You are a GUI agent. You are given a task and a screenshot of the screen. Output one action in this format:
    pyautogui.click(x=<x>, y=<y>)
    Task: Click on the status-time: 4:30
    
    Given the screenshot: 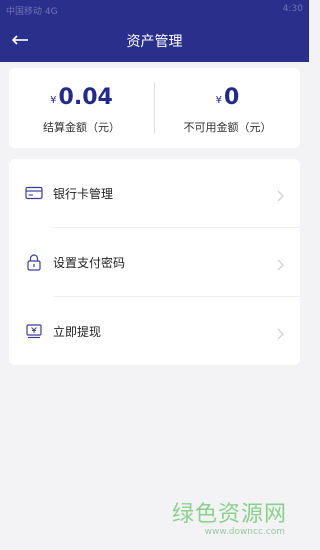 What is the action you would take?
    pyautogui.click(x=292, y=9)
    